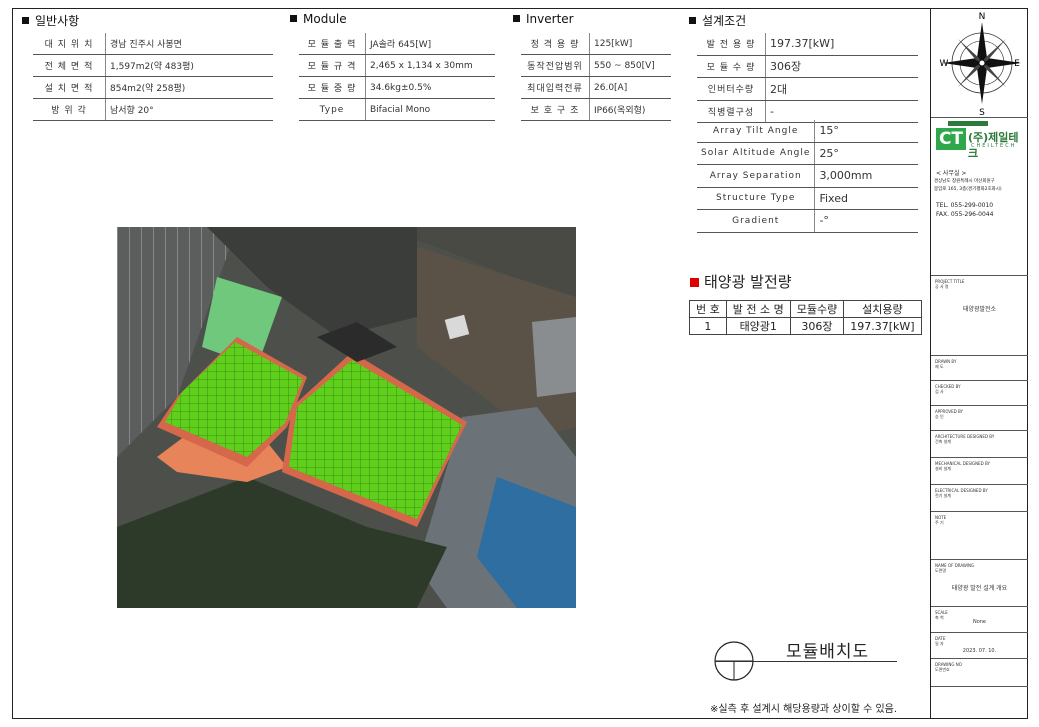 This screenshot has height=727, width=1039. I want to click on spec-key: Type, so click(332, 109).